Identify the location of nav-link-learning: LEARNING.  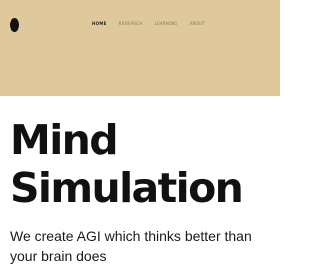
(166, 23).